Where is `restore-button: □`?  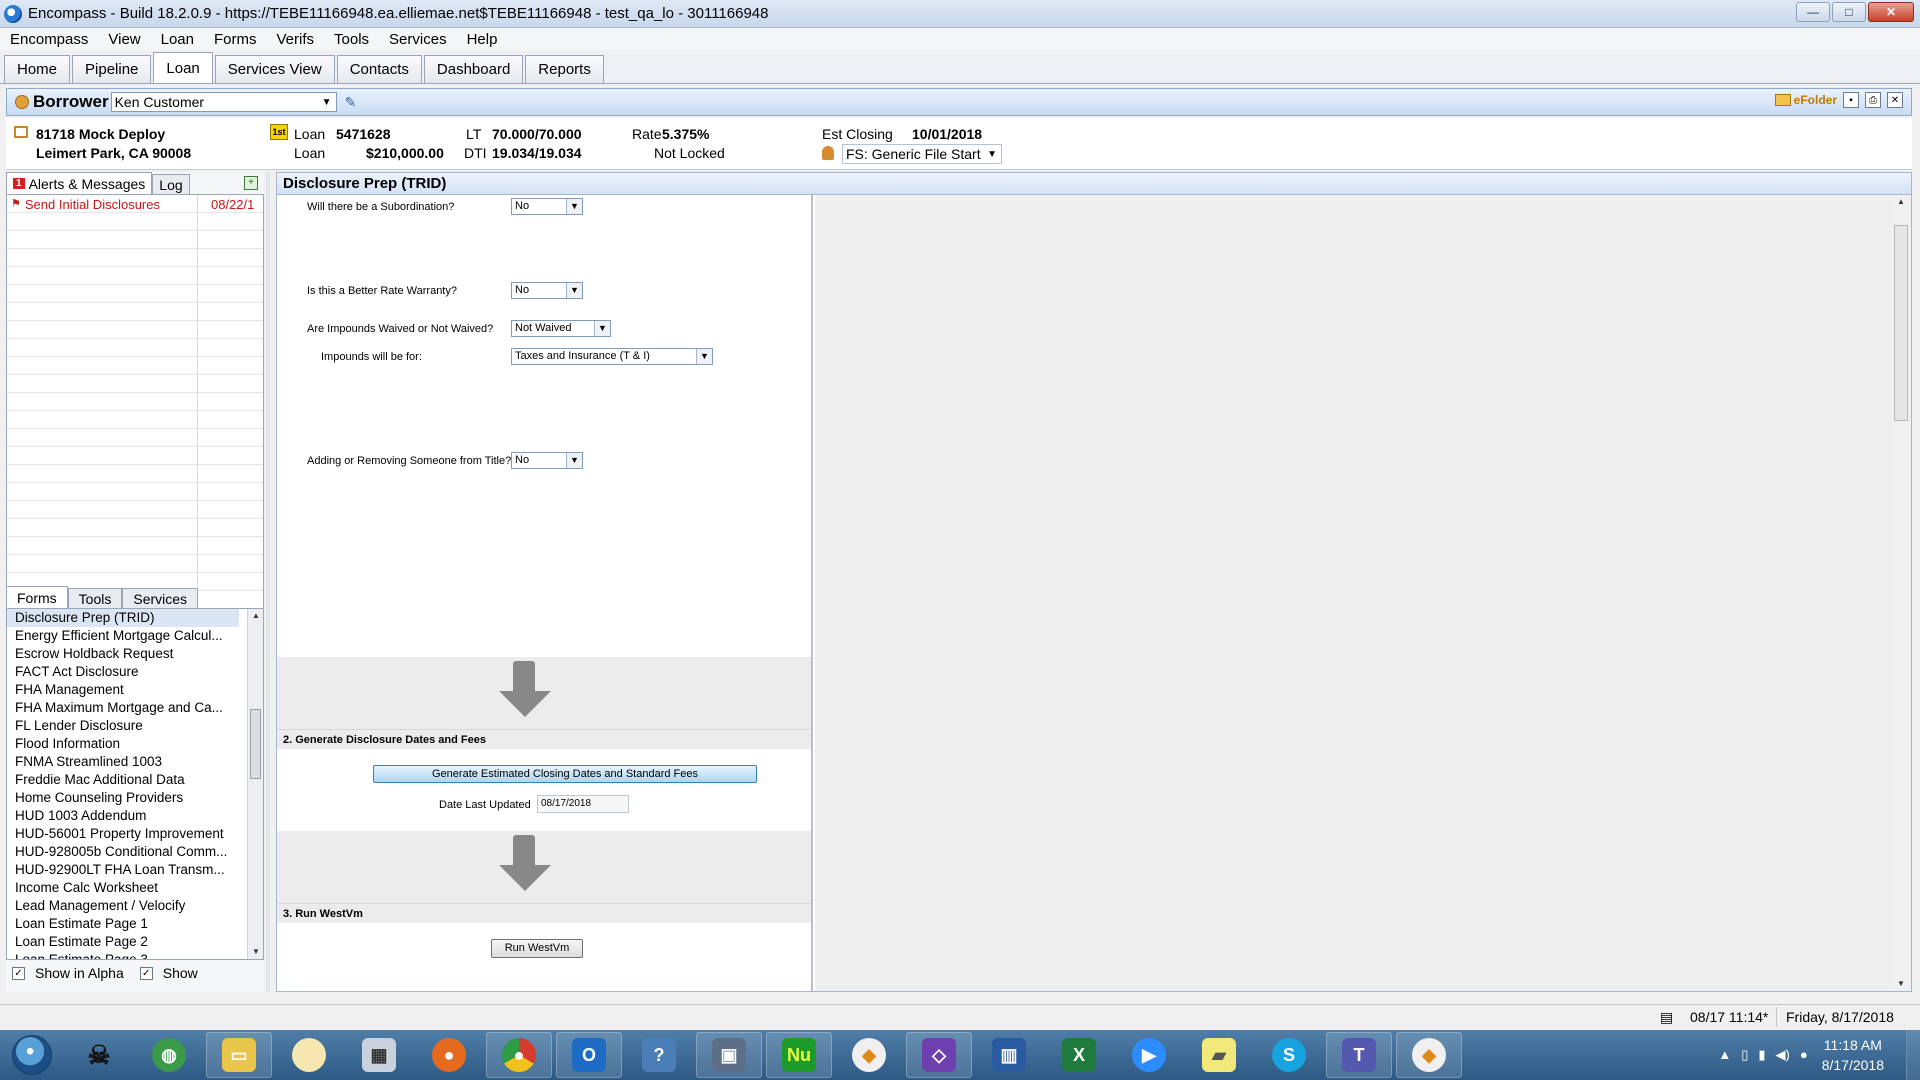 restore-button: □ is located at coordinates (1849, 12).